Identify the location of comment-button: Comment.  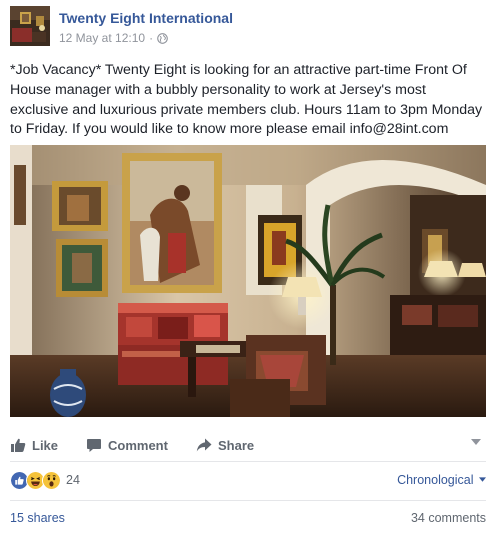
(127, 445).